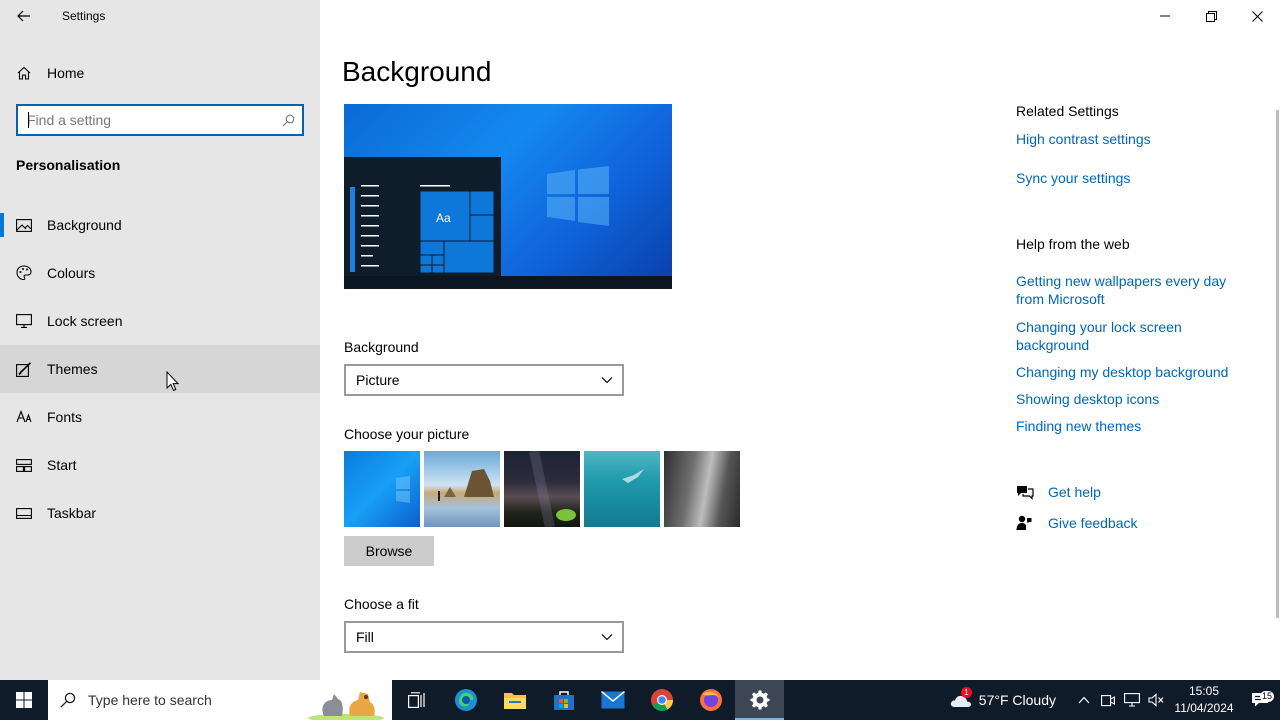  What do you see at coordinates (382, 489) in the screenshot?
I see `picture-thumbnail-windows` at bounding box center [382, 489].